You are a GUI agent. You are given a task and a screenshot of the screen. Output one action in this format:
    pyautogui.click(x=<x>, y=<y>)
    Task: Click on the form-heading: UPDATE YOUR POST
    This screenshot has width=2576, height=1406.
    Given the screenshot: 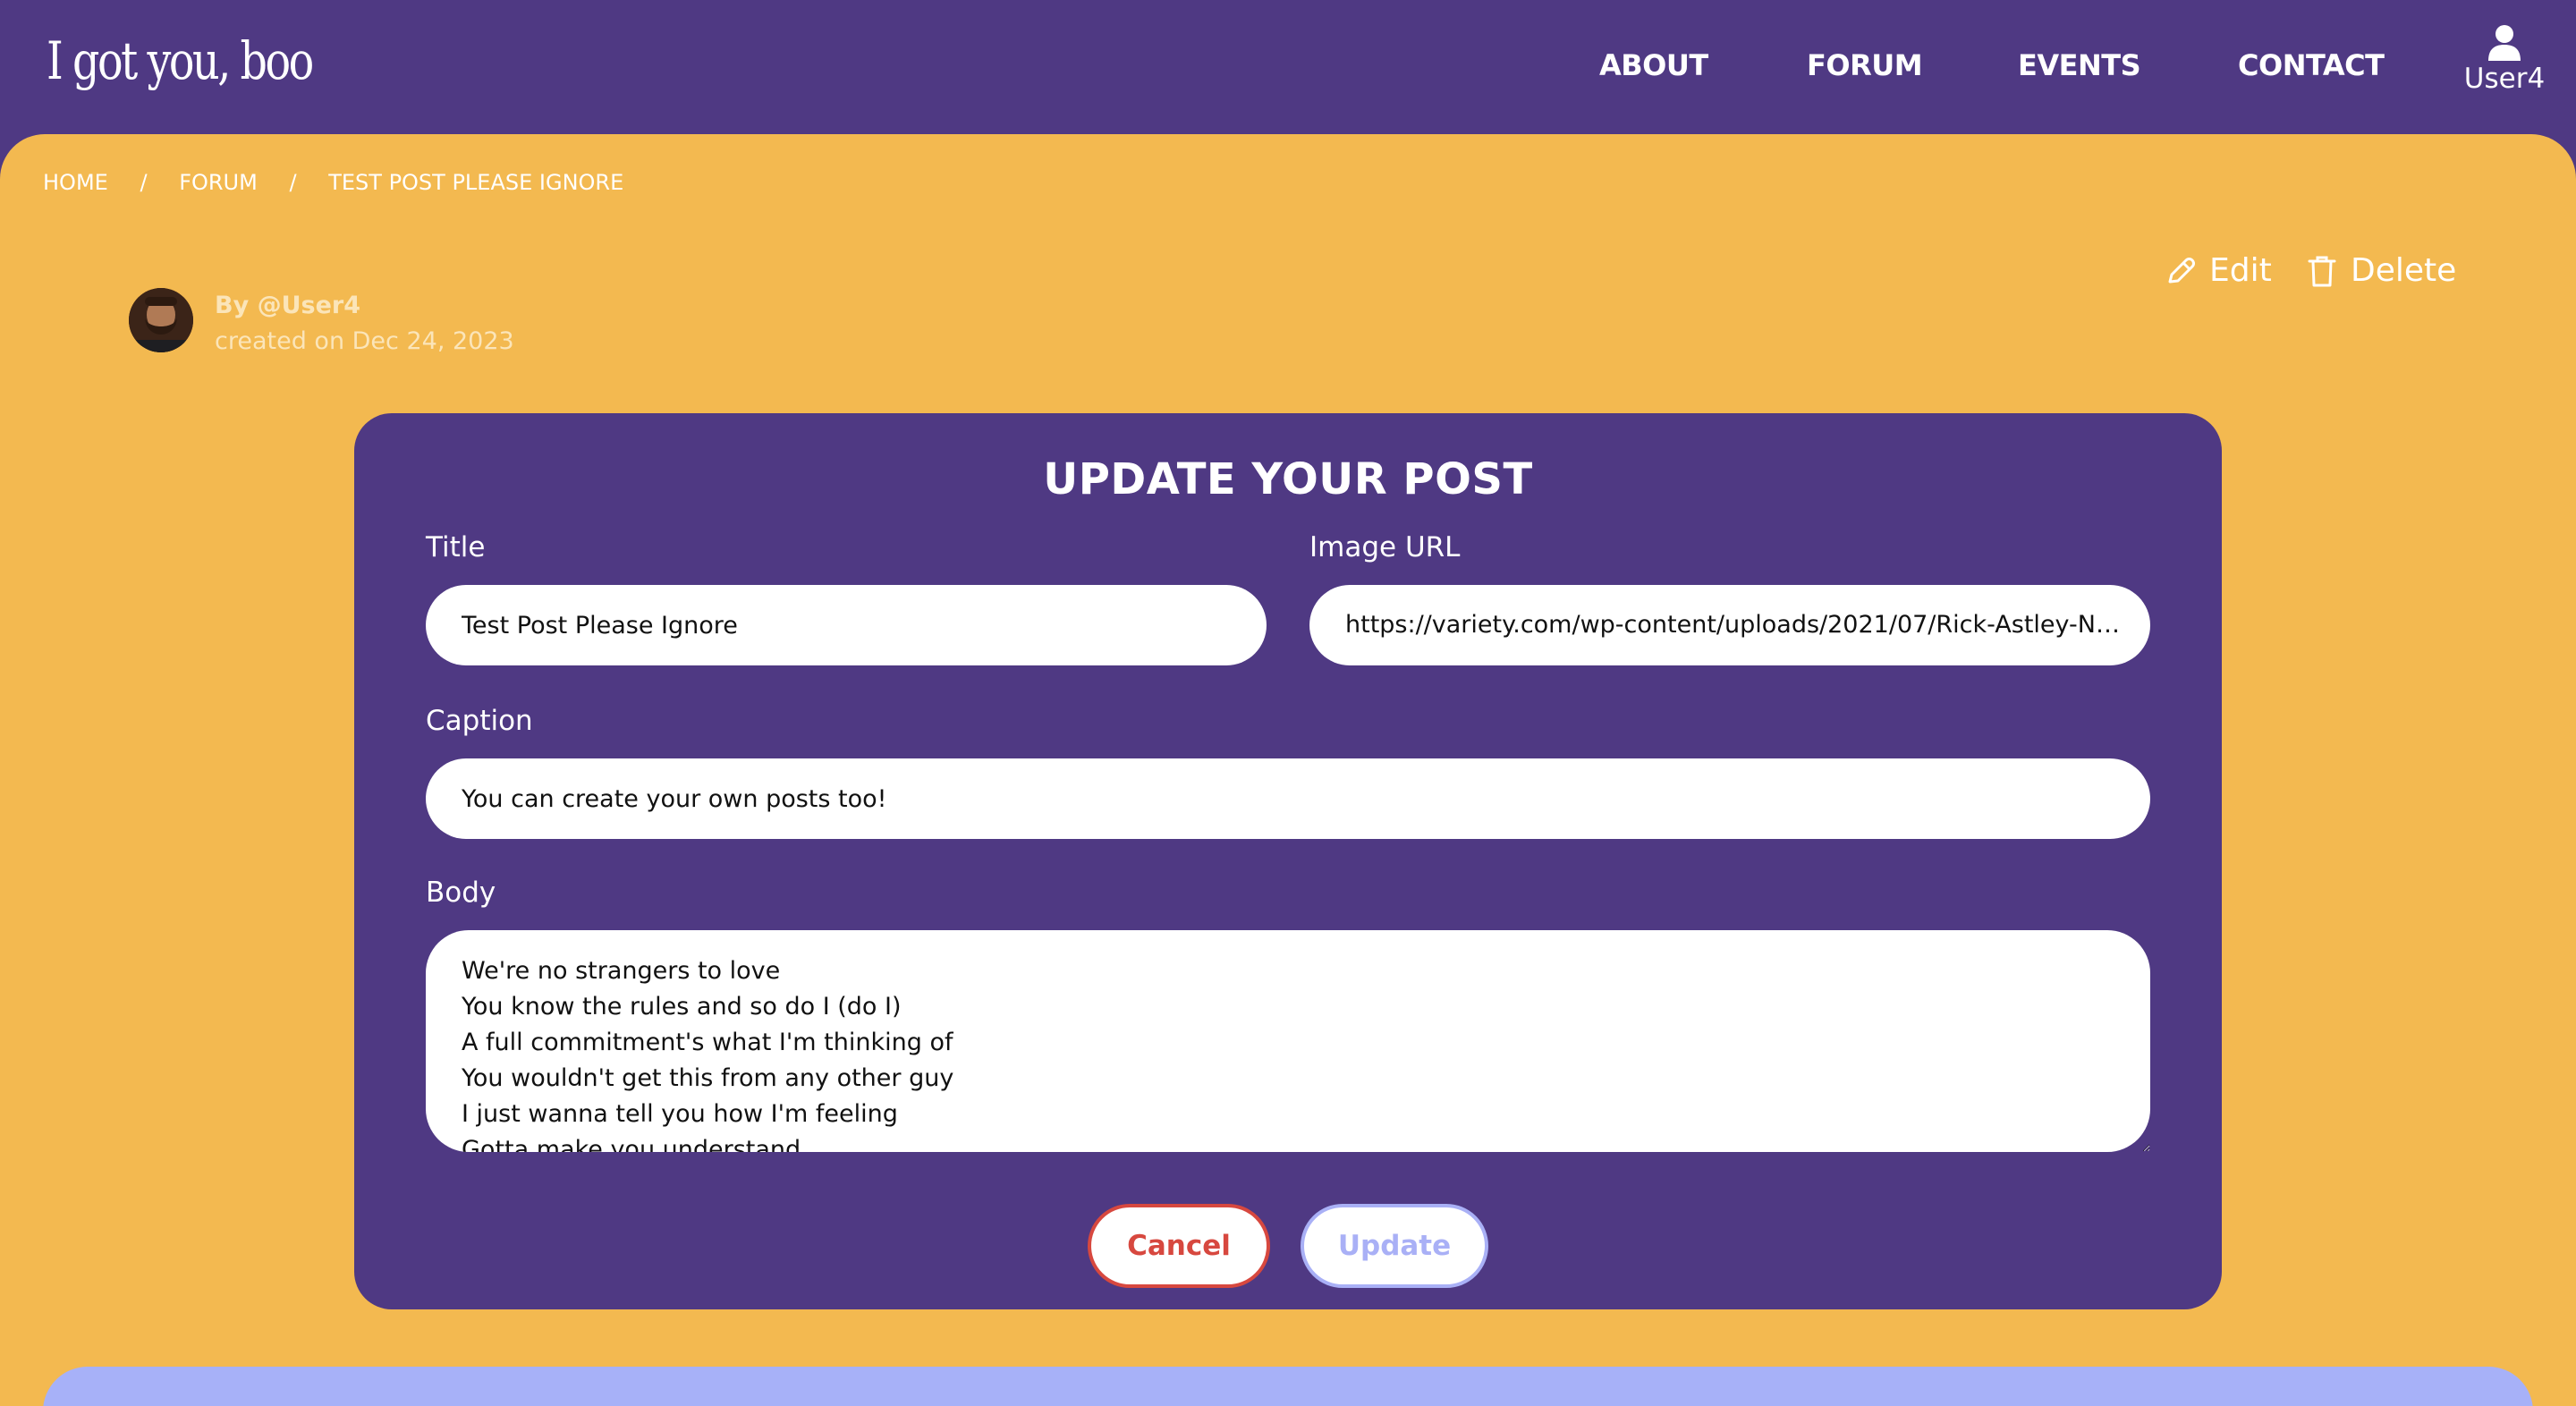 What is the action you would take?
    pyautogui.click(x=1288, y=479)
    